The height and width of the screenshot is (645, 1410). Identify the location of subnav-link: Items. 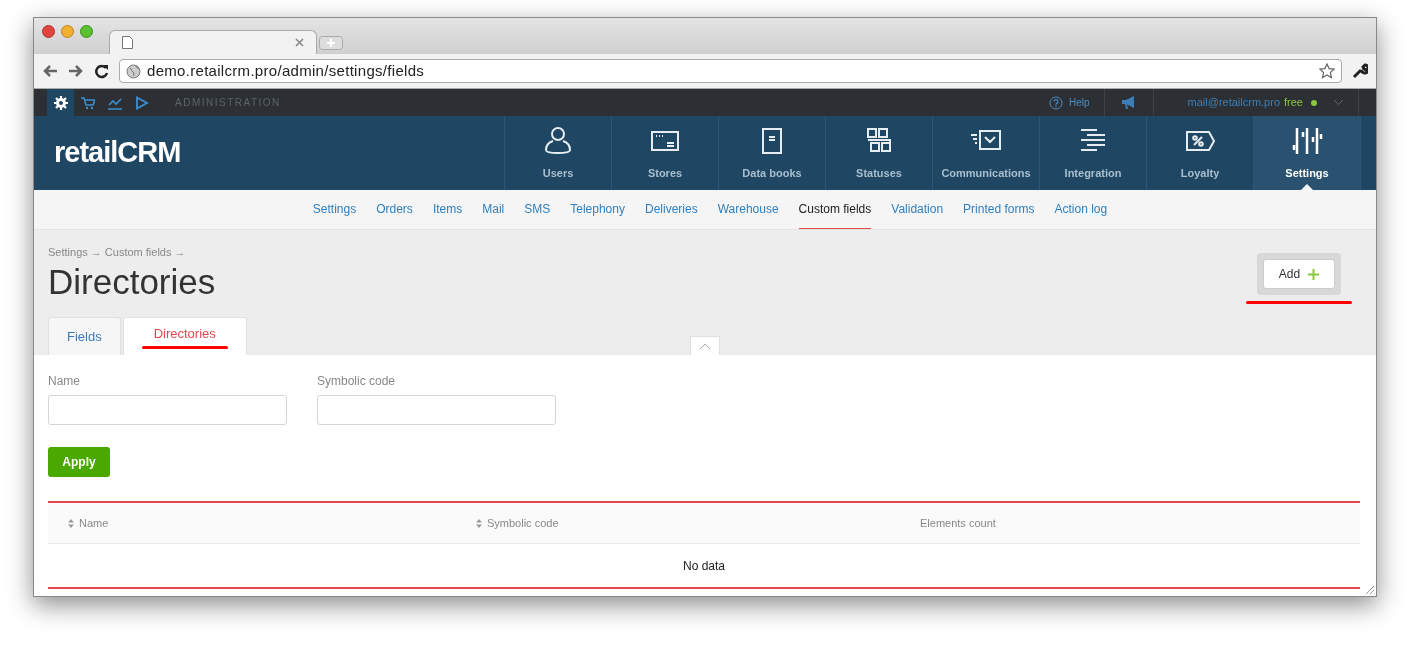
(447, 209).